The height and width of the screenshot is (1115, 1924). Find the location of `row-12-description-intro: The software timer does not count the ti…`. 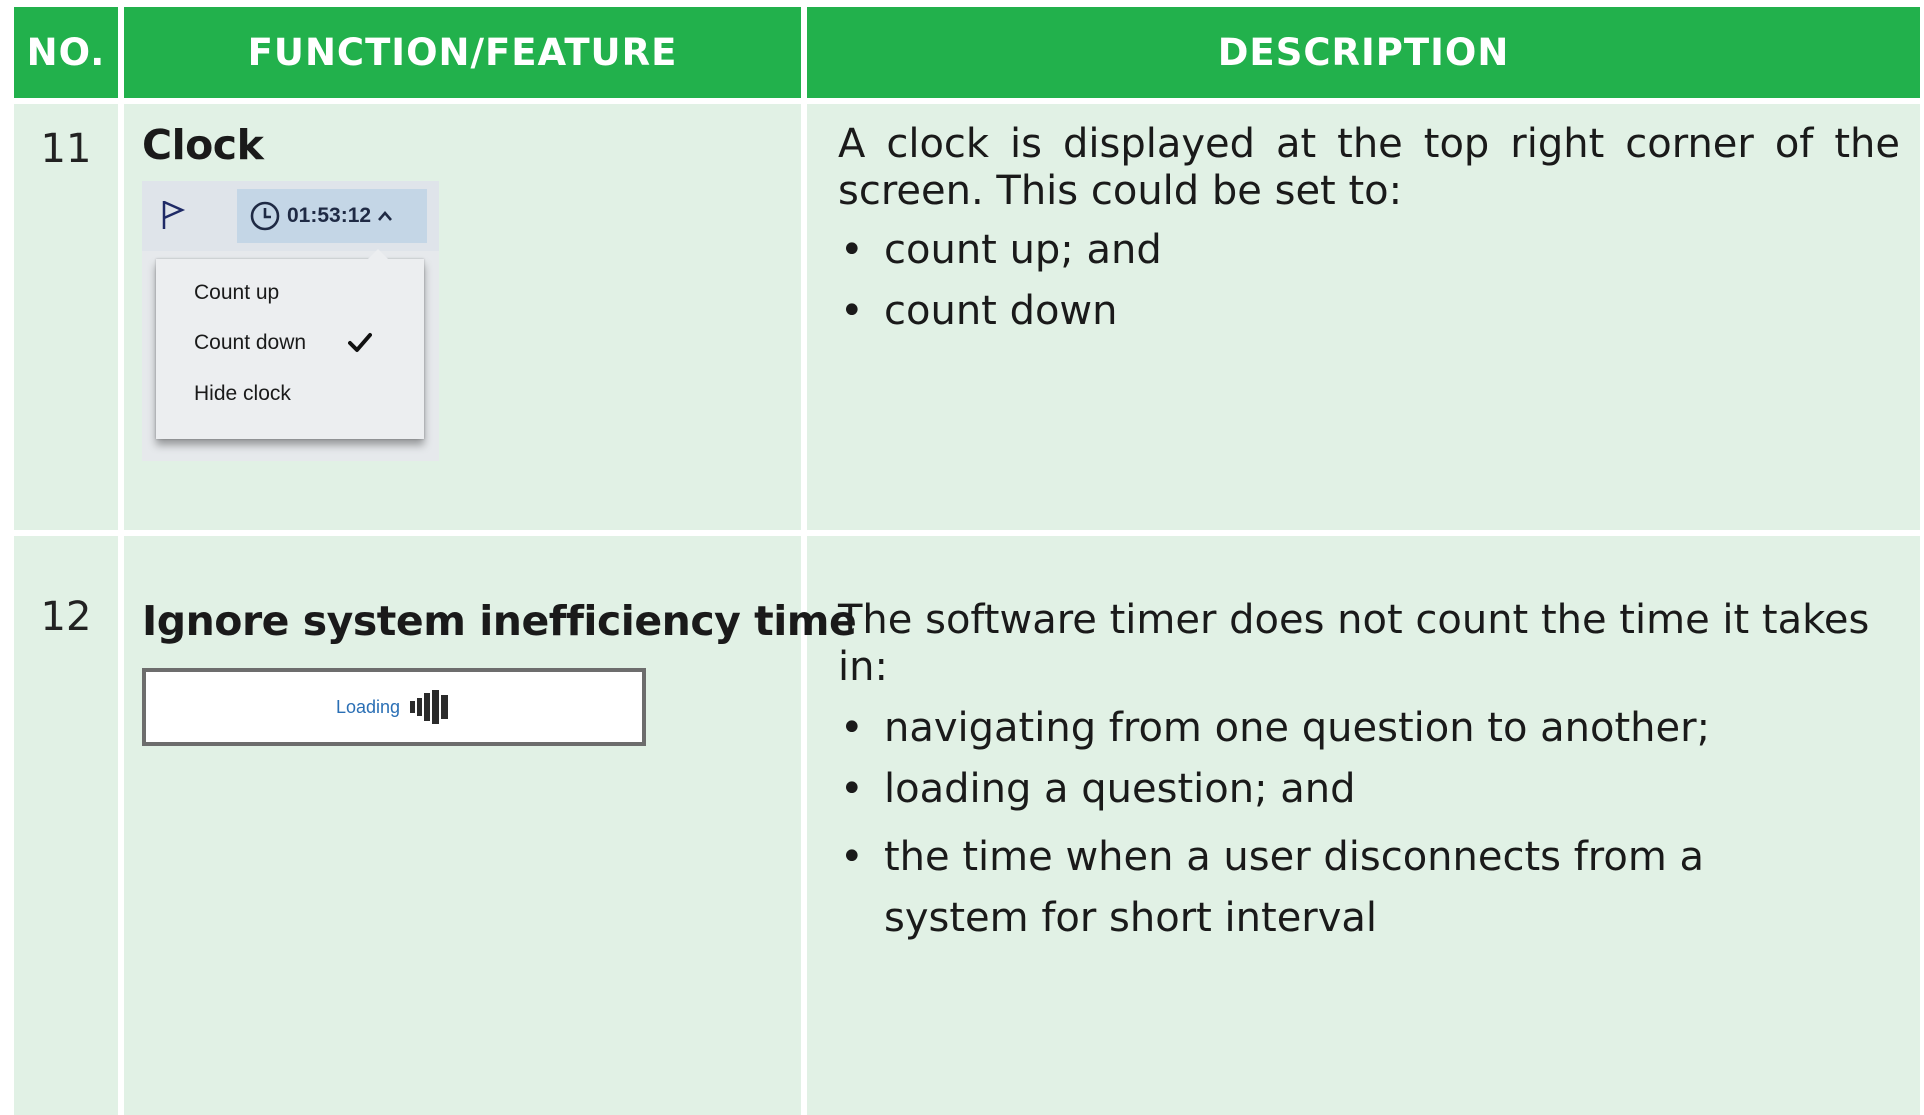

row-12-description-intro: The software timer does not count the ti… is located at coordinates (1354, 643).